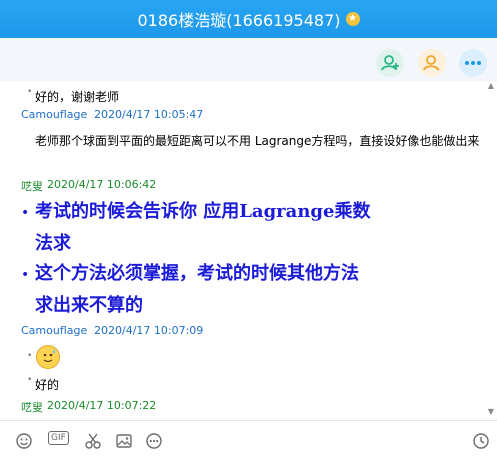 This screenshot has width=497, height=461. I want to click on add-user-icon, so click(390, 63).